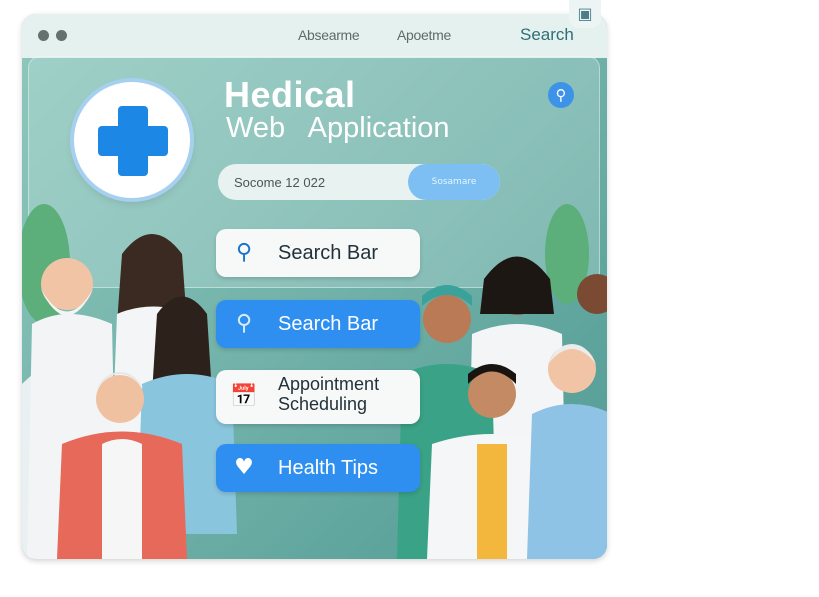  Describe the element at coordinates (424, 35) in the screenshot. I see `nav-link-2: Apoetme` at that location.